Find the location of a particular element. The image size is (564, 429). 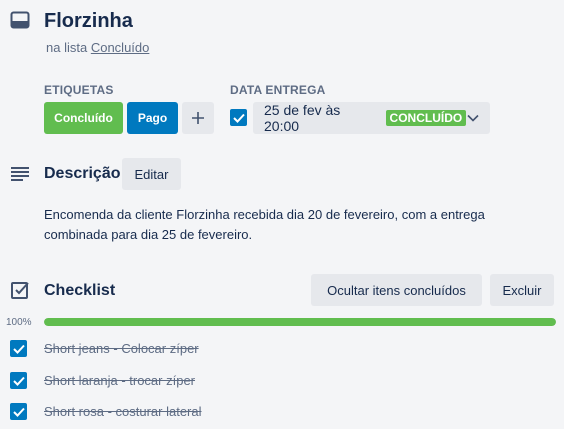

progress-bar-fill is located at coordinates (300, 322).